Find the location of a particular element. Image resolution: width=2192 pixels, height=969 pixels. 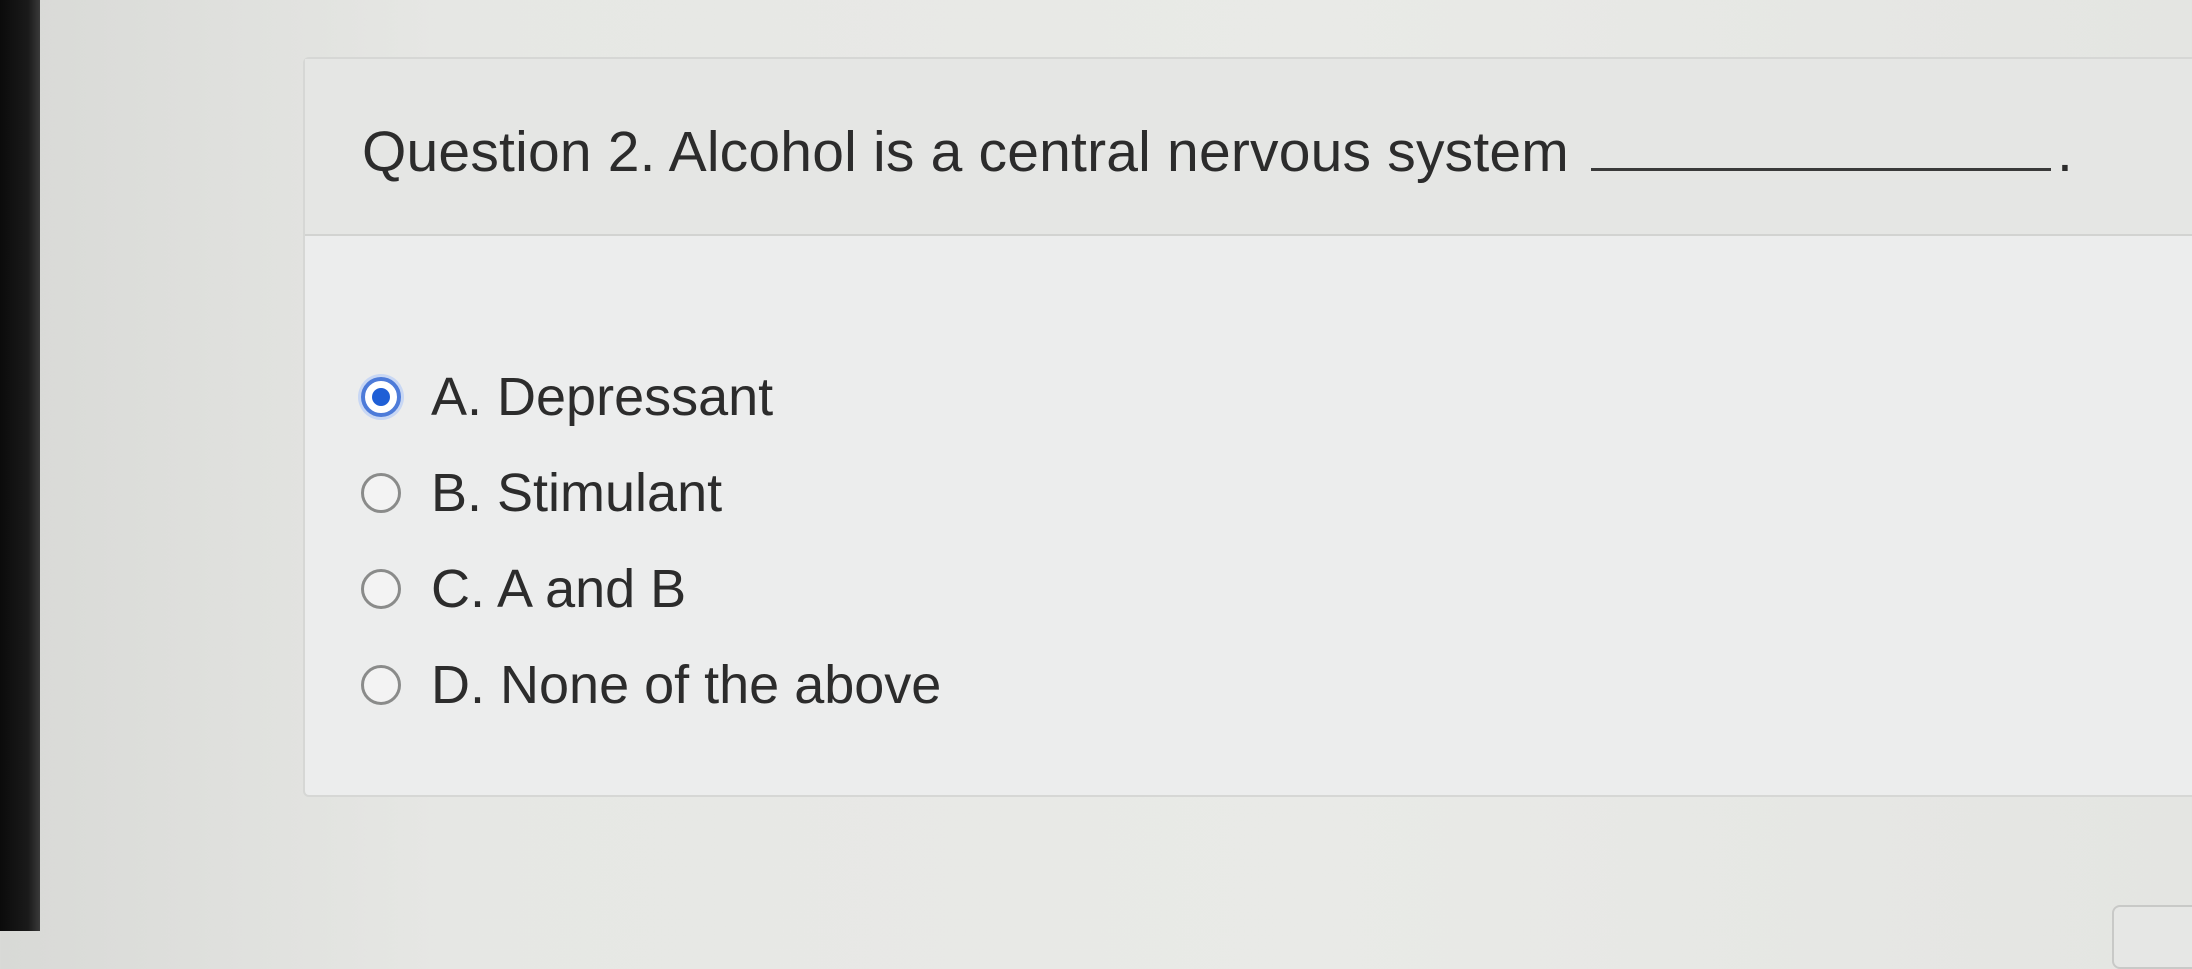

option-b-label: B. Stimulant is located at coordinates (576, 493).